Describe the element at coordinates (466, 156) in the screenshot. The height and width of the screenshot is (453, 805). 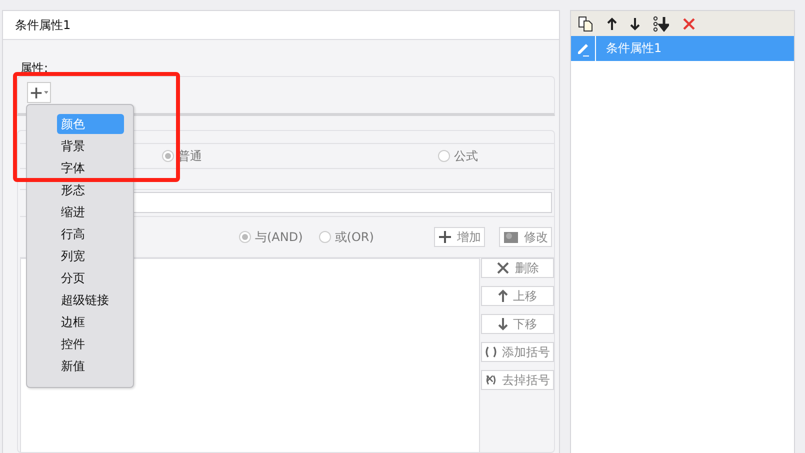
I see `radio-label: 公式` at that location.